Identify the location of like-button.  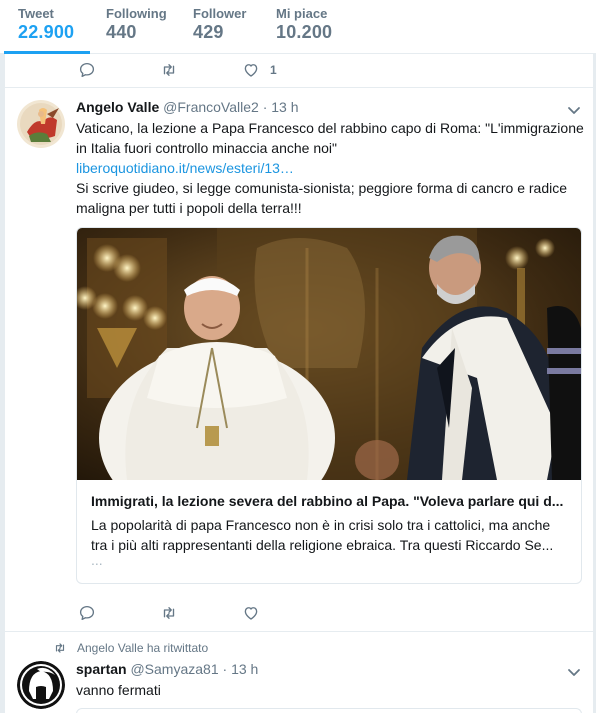
(251, 613).